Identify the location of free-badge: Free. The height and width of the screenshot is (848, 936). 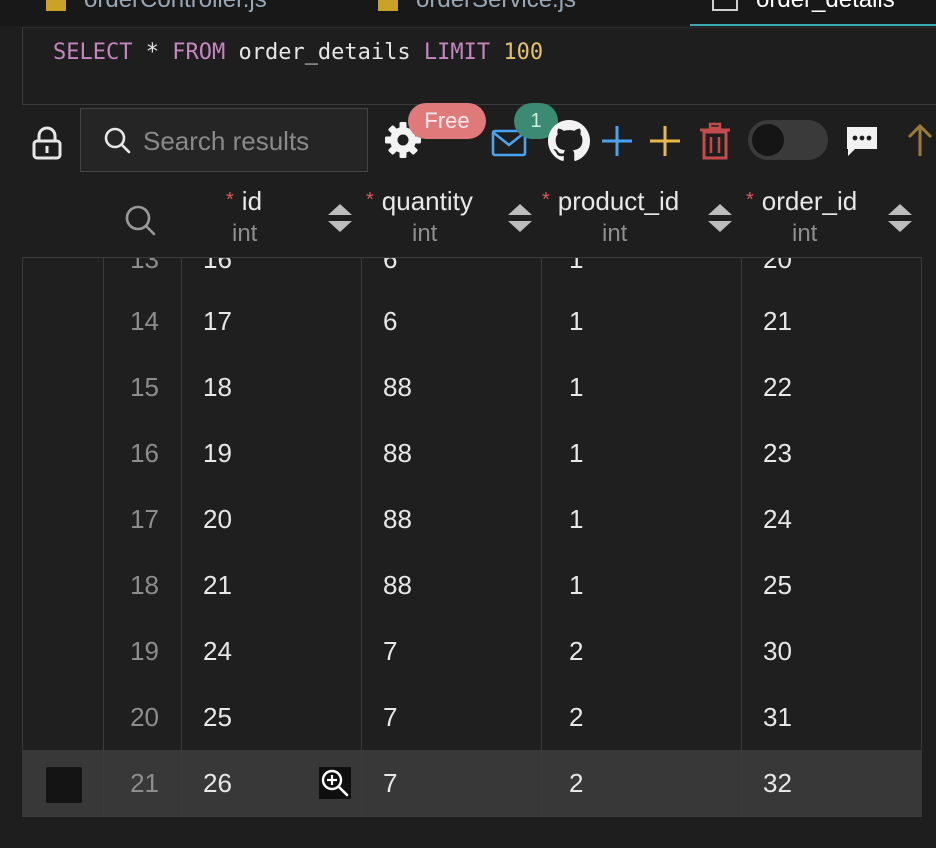
(447, 121).